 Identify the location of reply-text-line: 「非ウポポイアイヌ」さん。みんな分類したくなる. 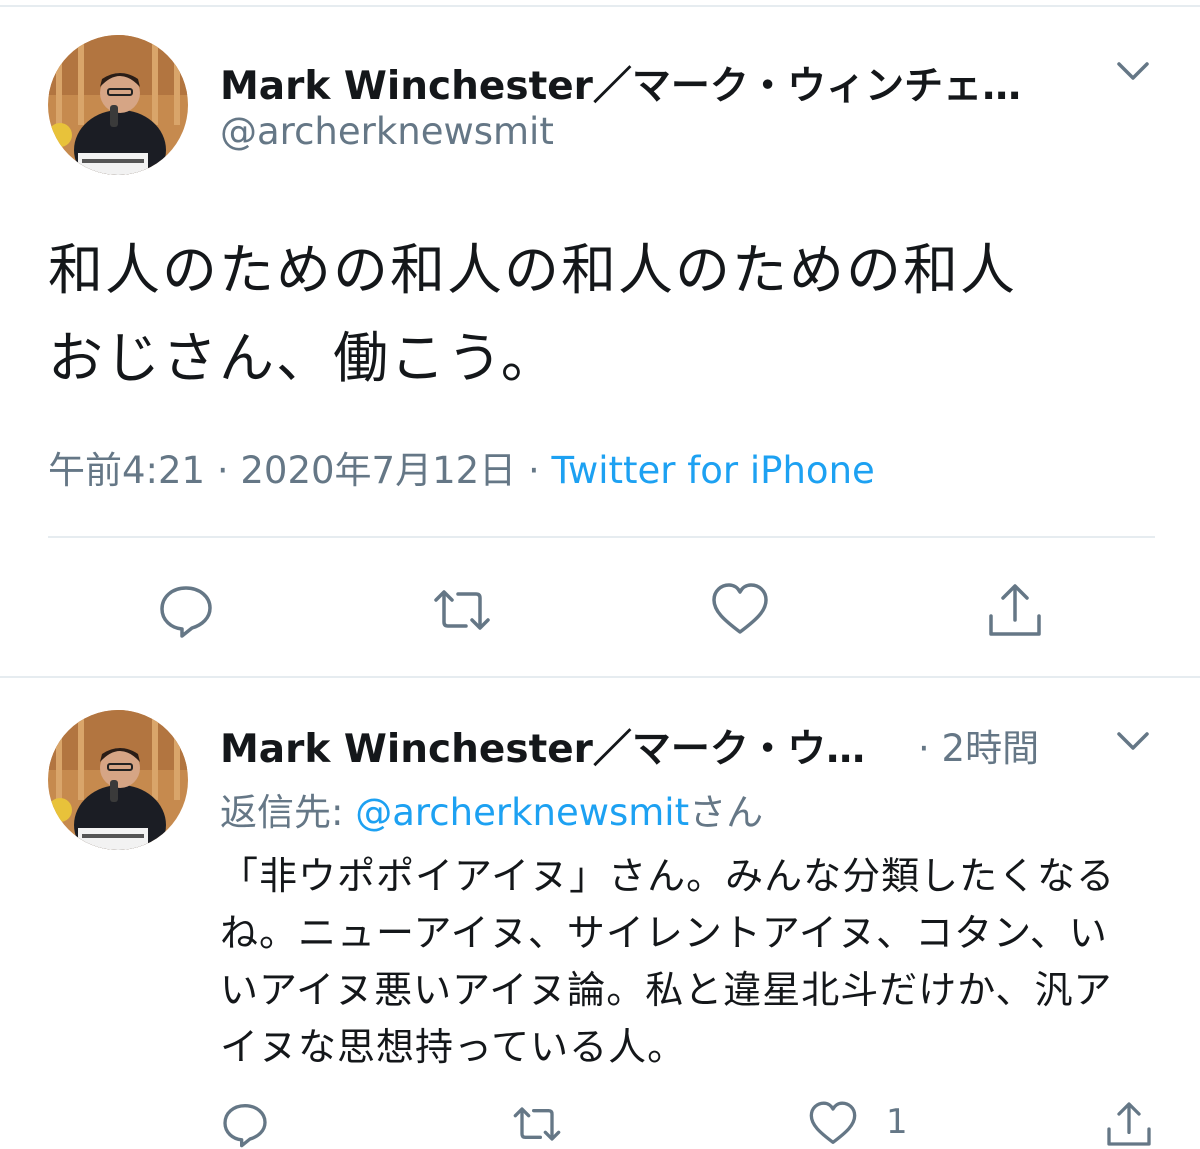
(668, 876).